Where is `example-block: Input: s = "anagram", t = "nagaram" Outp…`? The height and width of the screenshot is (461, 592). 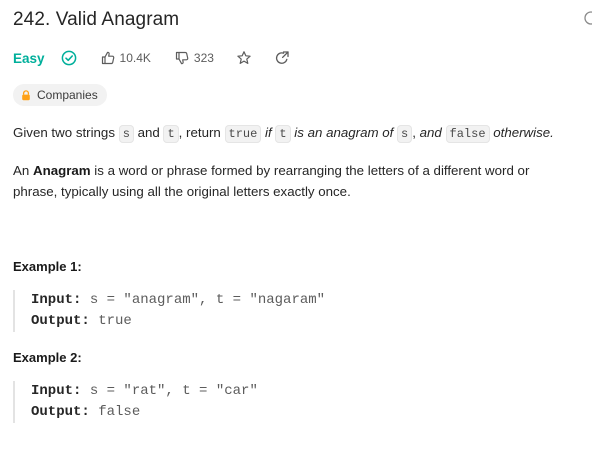
example-block: Input: s = "anagram", t = "nagaram" Outp… is located at coordinates (283, 311).